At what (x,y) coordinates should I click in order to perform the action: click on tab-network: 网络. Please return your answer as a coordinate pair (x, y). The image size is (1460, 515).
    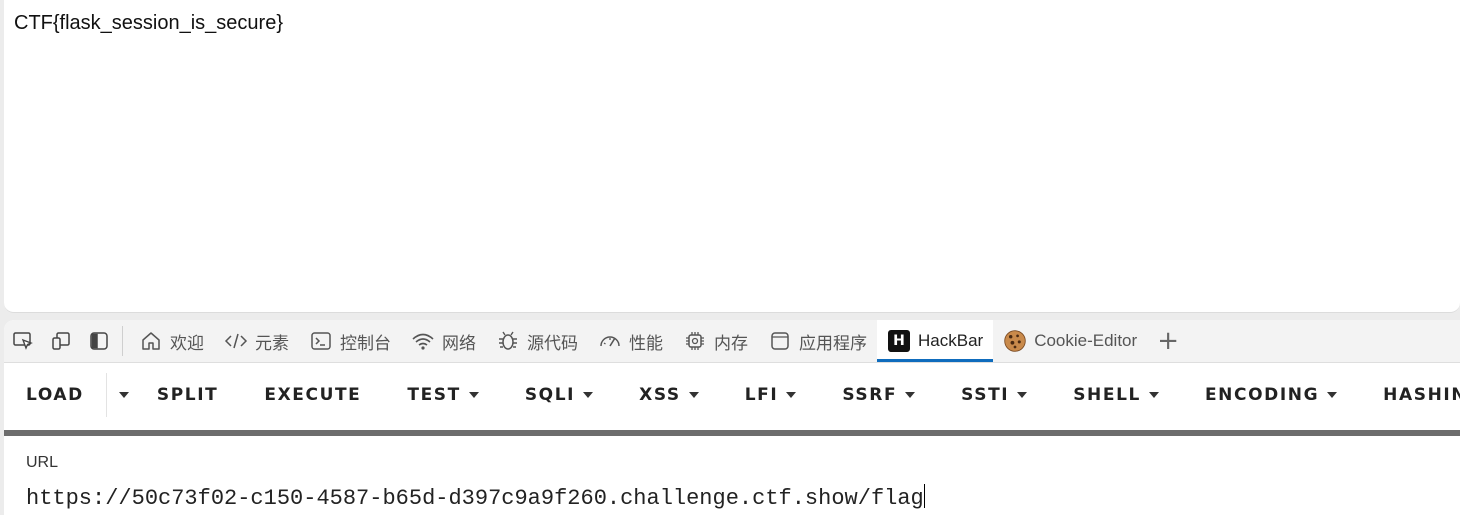
    Looking at the image, I should click on (443, 341).